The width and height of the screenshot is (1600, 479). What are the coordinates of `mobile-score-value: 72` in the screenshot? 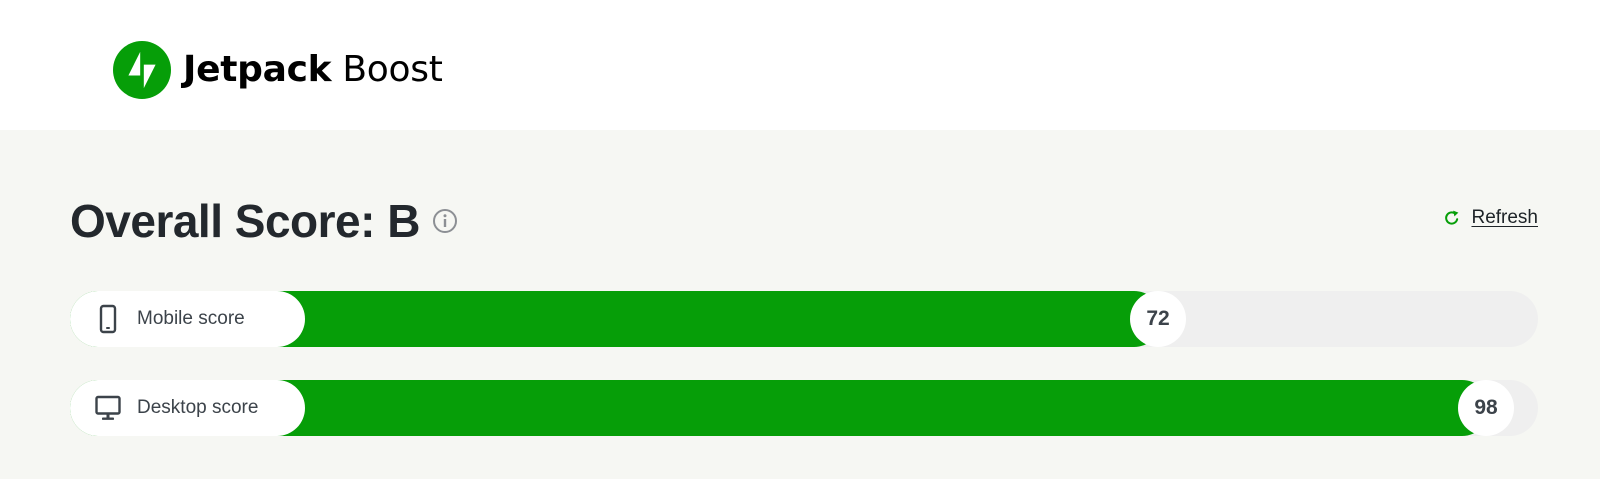 It's located at (1158, 319).